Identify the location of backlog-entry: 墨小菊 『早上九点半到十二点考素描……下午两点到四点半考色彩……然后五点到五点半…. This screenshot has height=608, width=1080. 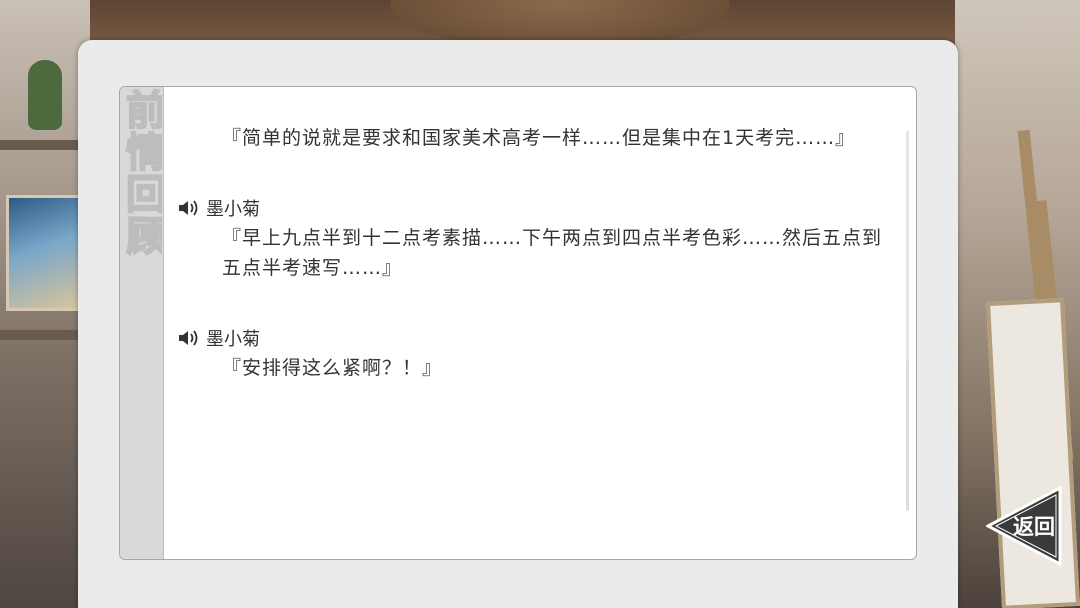
(538, 238).